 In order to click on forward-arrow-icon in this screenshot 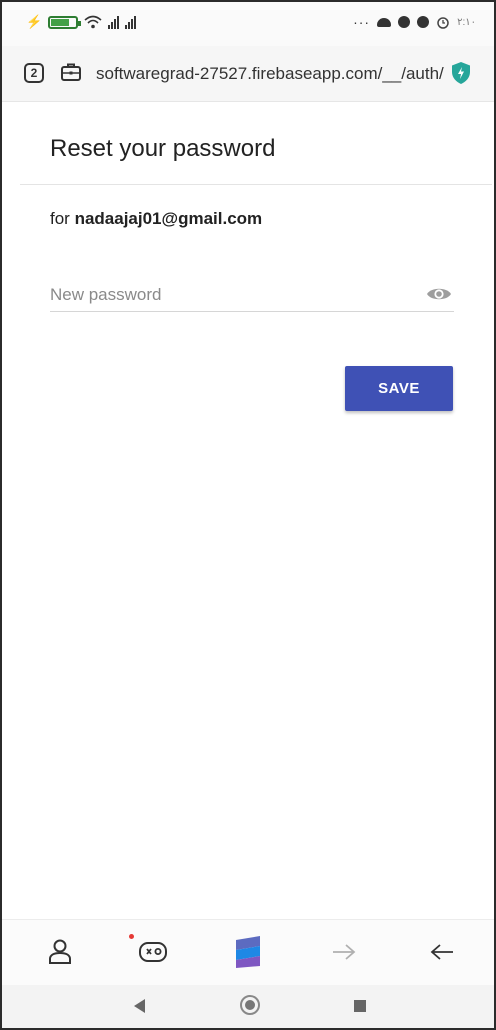, I will do `click(344, 952)`.